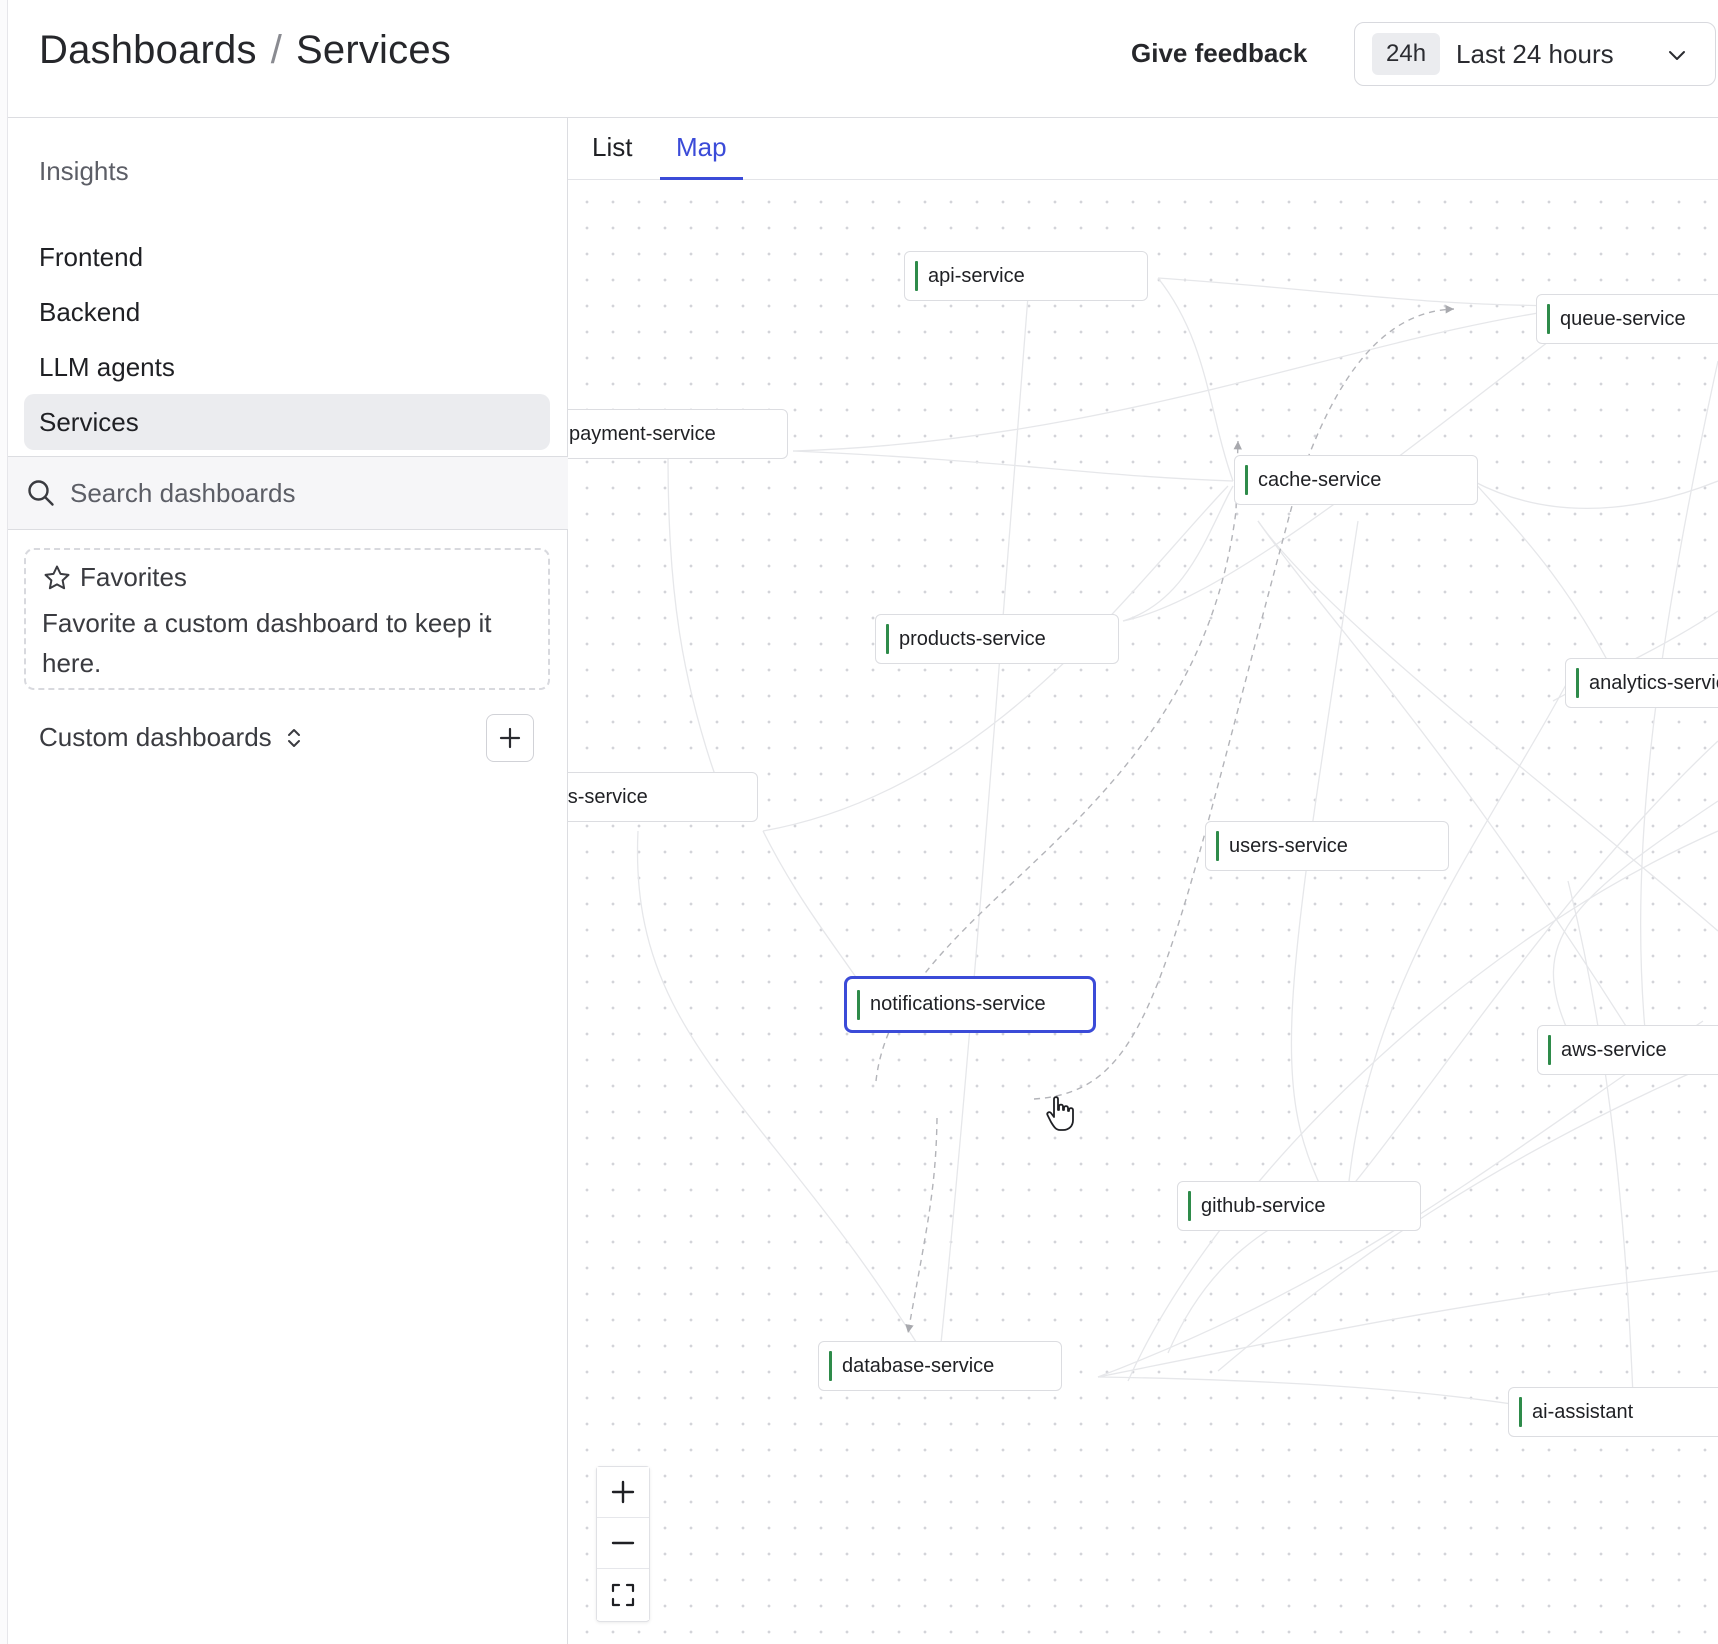 The width and height of the screenshot is (1718, 1644). Describe the element at coordinates (1653, 682) in the screenshot. I see `node-label: analytics-service` at that location.